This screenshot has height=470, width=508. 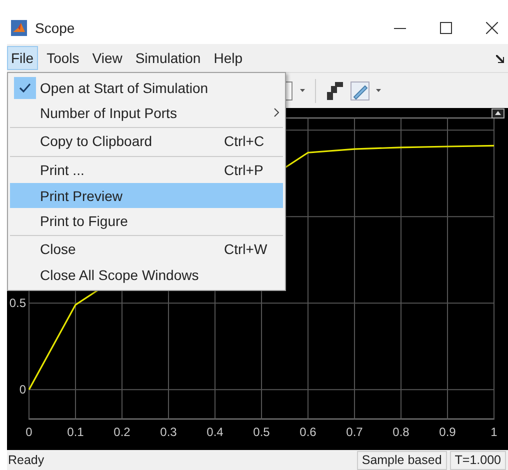 What do you see at coordinates (354, 432) in the screenshot?
I see `x-tick-label: 0.7` at bounding box center [354, 432].